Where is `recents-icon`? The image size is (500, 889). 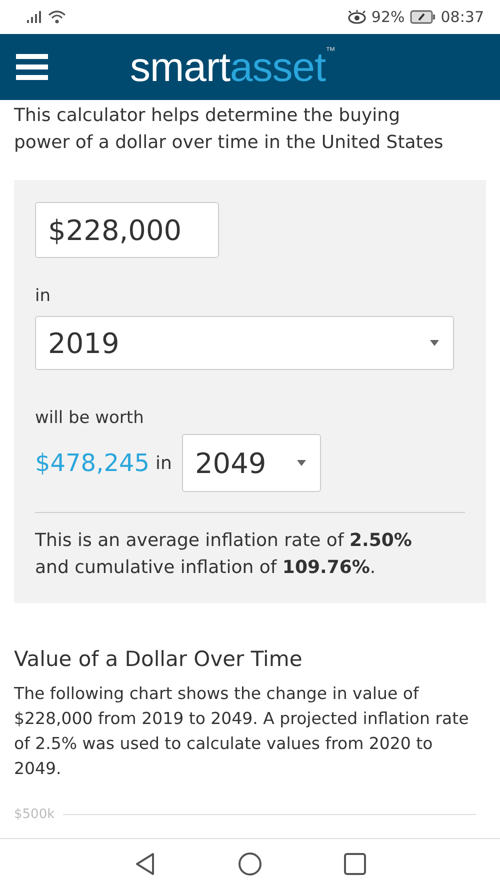 recents-icon is located at coordinates (355, 864).